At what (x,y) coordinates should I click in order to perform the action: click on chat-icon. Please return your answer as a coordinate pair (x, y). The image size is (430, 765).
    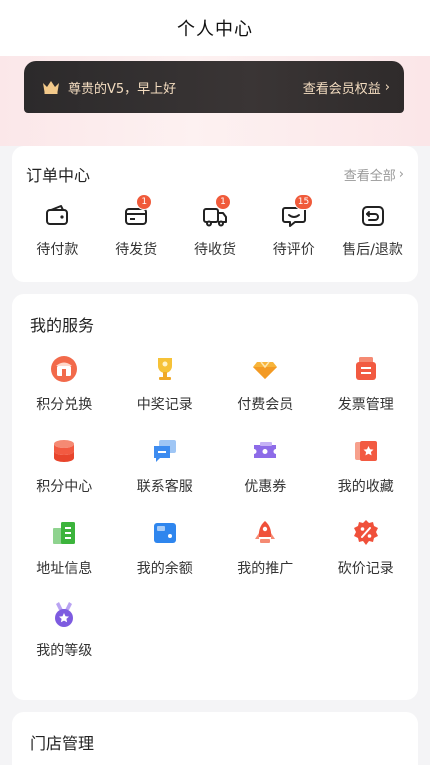
    Looking at the image, I should click on (164, 451).